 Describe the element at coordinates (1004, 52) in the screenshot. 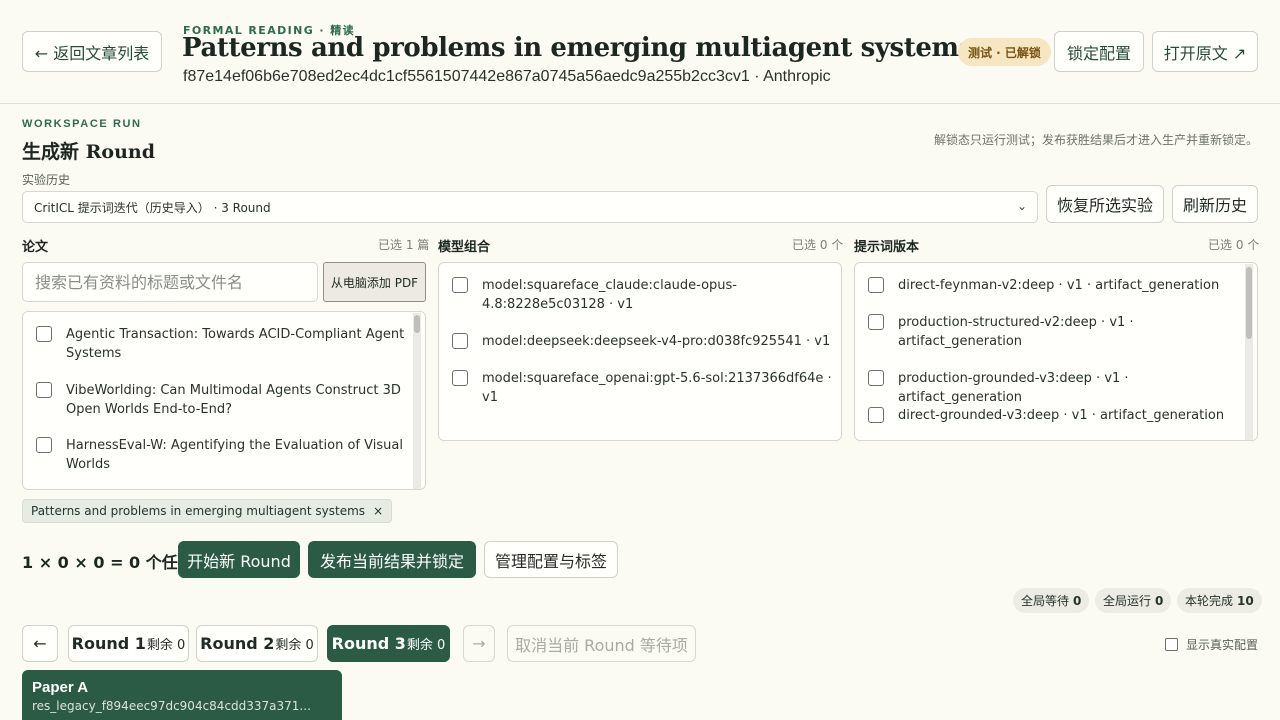

I see `status-badge: 测试 · 已解锁` at that location.